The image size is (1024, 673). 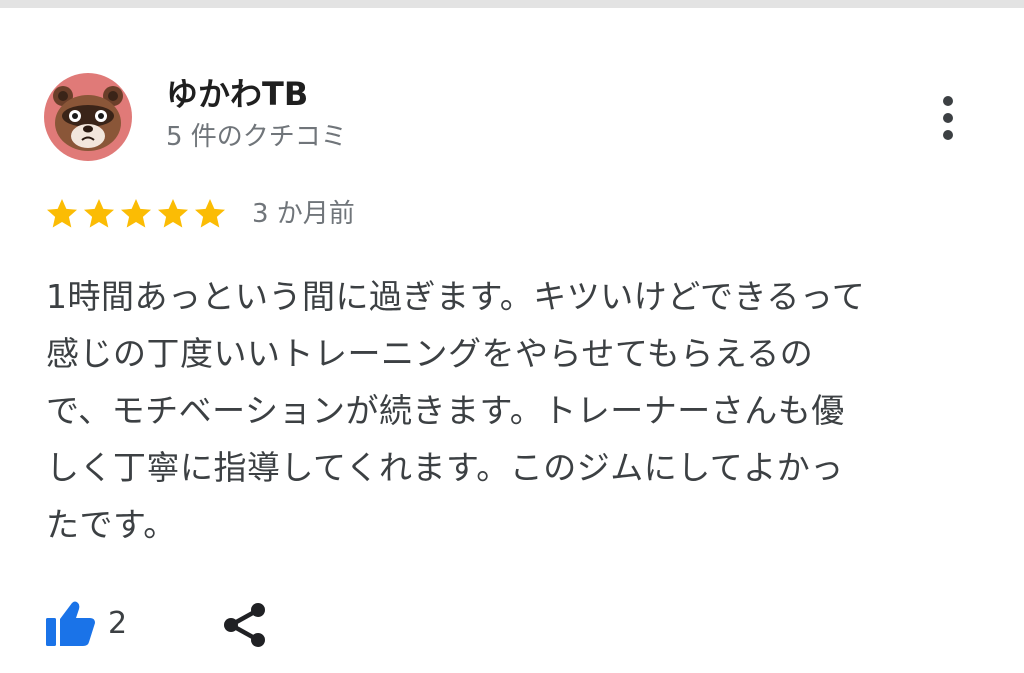 I want to click on reviewer-name: ゆかわTB, so click(x=237, y=94).